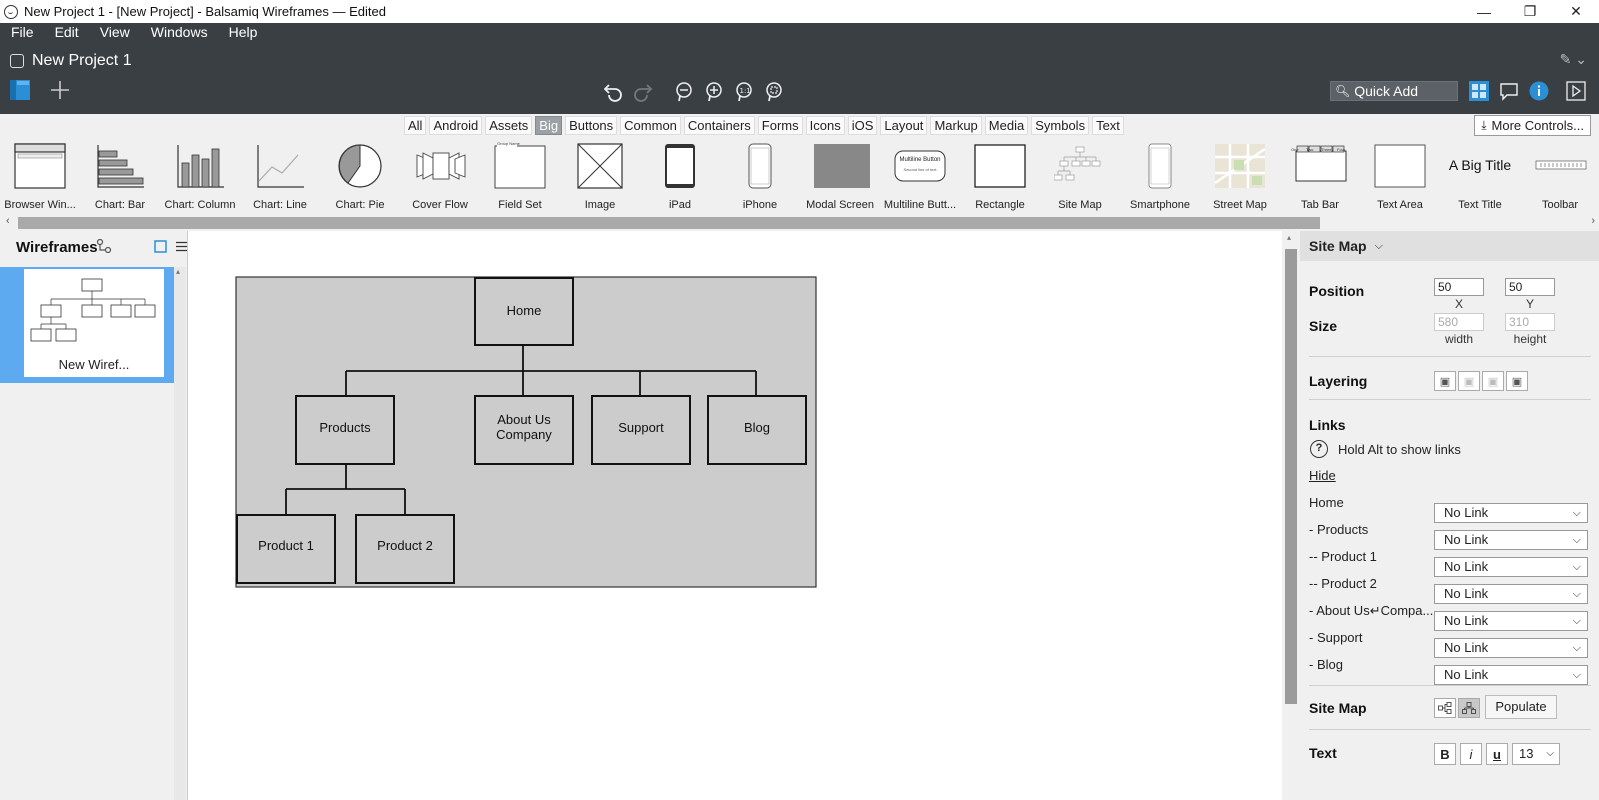 The width and height of the screenshot is (1599, 800). Describe the element at coordinates (757, 427) in the screenshot. I see `sitemap-label-blog: Blog` at that location.